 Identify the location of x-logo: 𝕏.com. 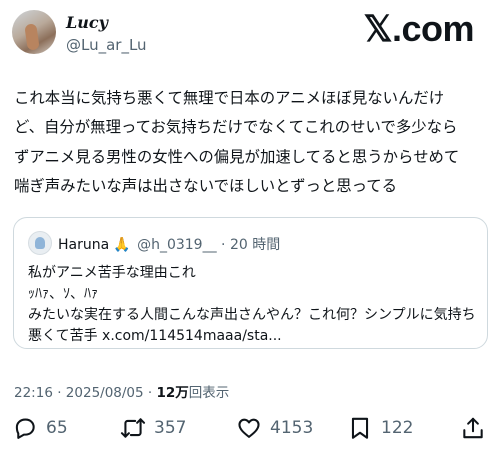
(418, 28).